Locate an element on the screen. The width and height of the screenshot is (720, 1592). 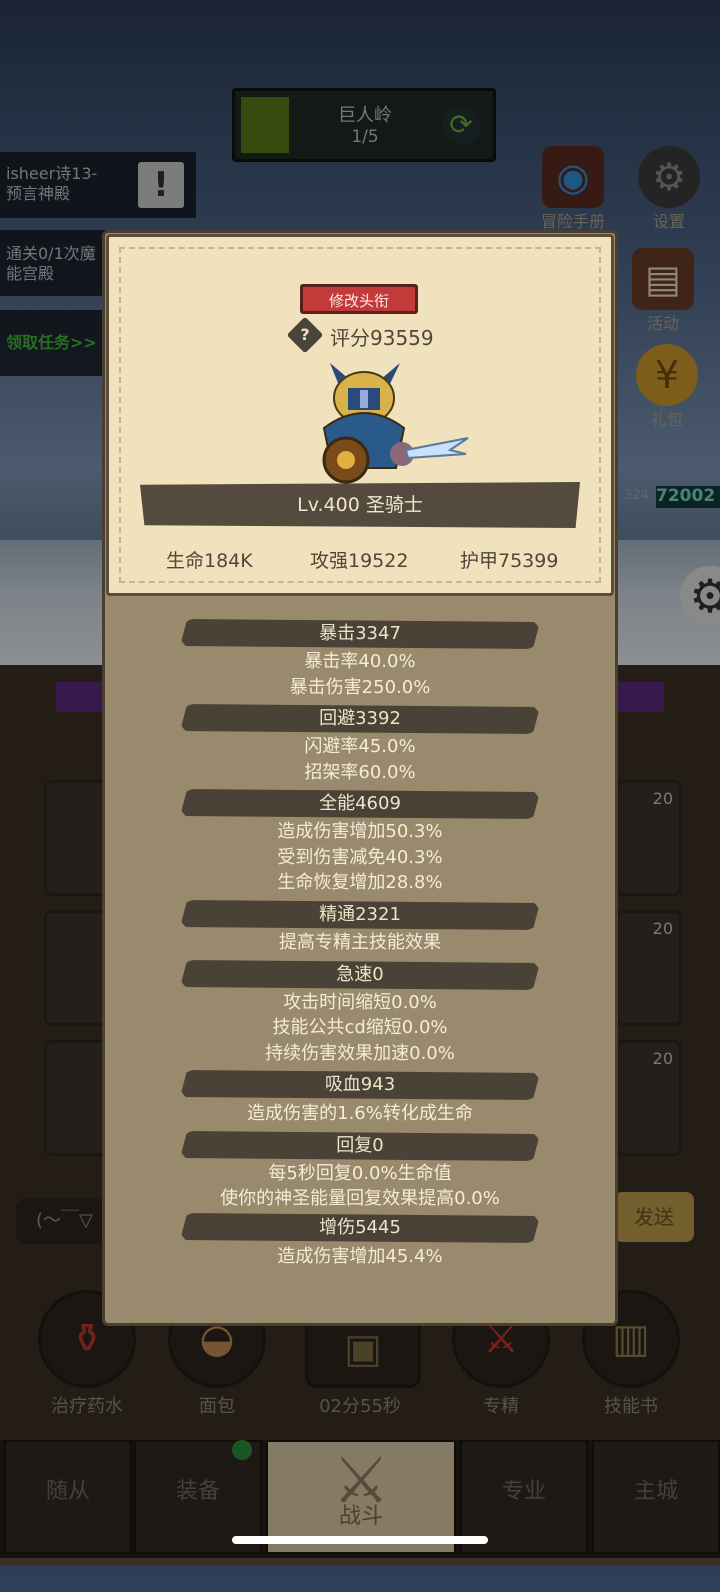
haste-header: 急速0 is located at coordinates (360, 975).